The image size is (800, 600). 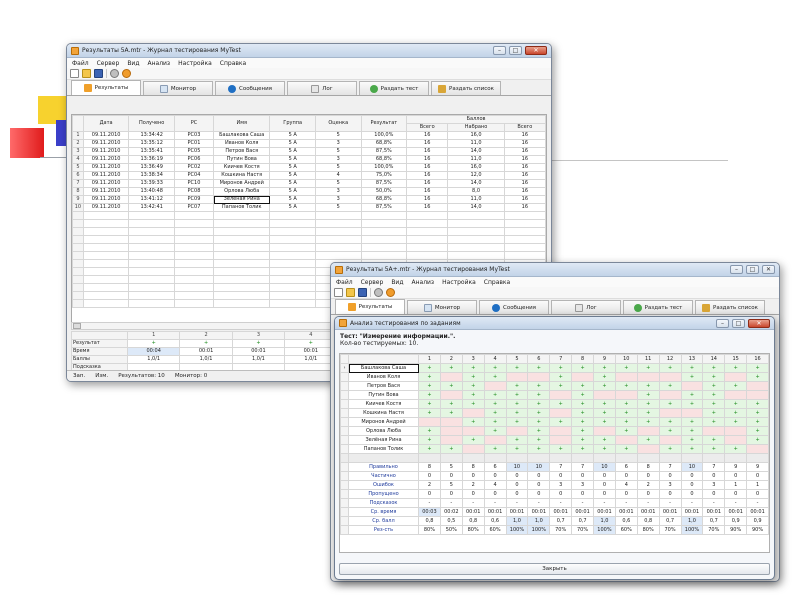 What do you see at coordinates (242, 123) in the screenshot?
I see `column-header: Имя` at bounding box center [242, 123].